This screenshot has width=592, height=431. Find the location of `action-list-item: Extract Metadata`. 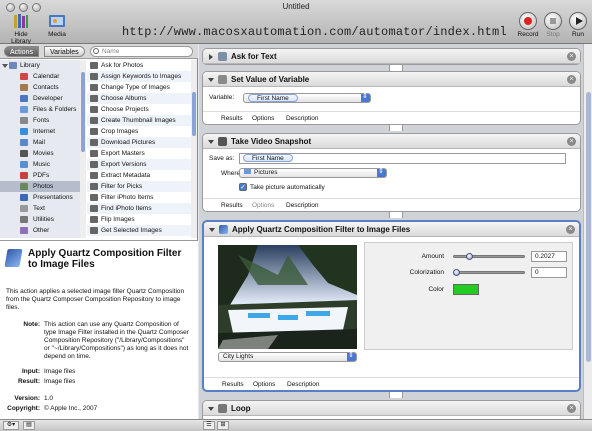

action-list-item: Extract Metadata is located at coordinates (142, 175).